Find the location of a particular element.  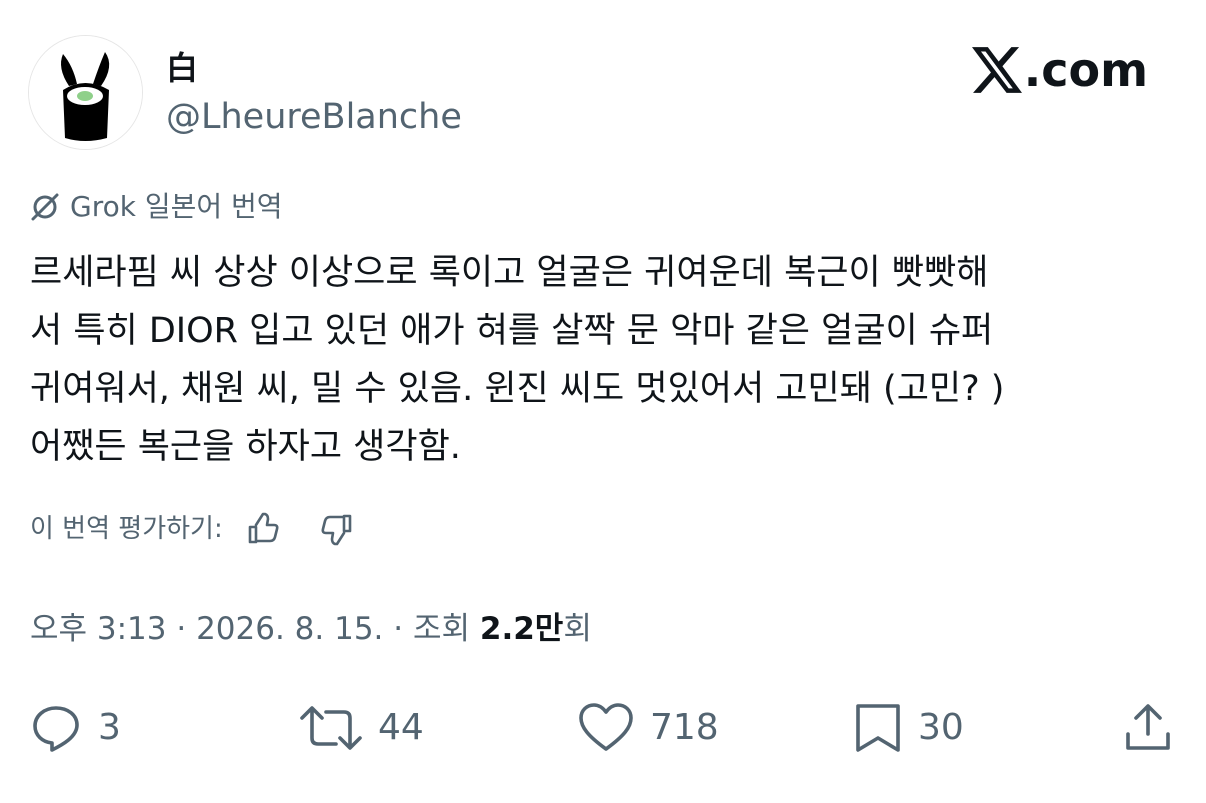

tweet-text-line: 어쨌든 복근을 하자고 생각함. is located at coordinates (245, 447).